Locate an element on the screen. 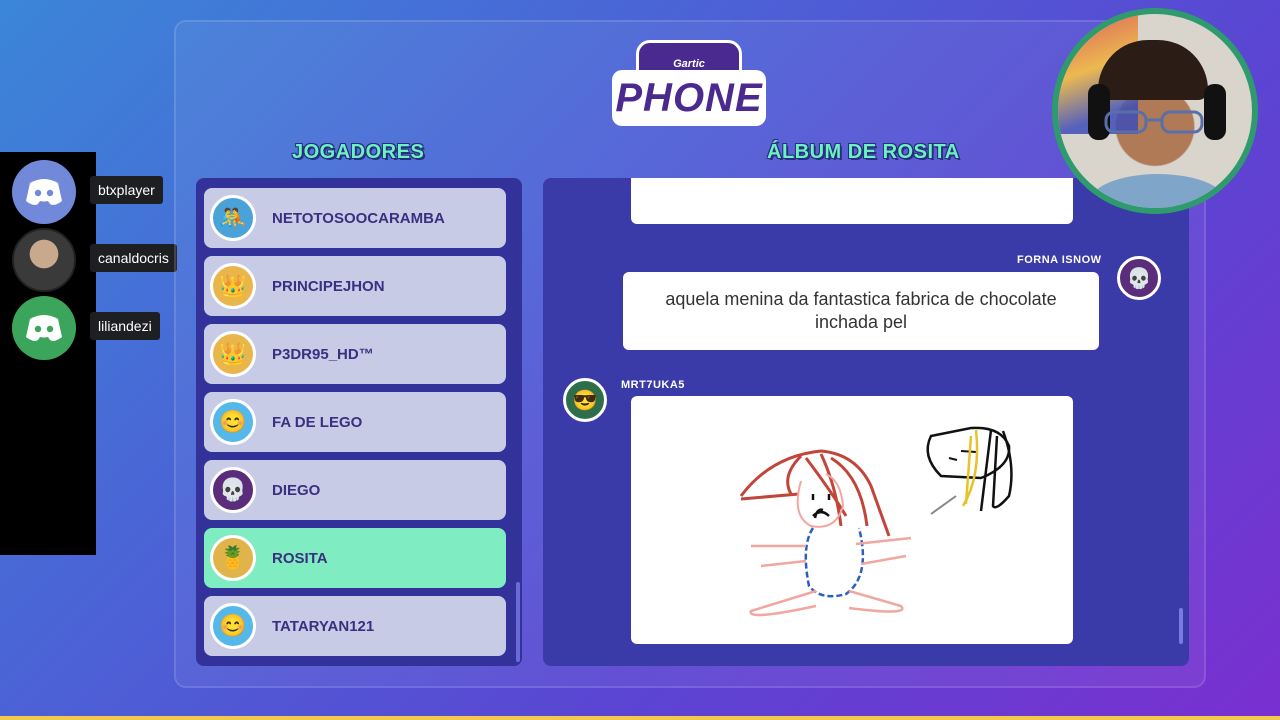 The height and width of the screenshot is (720, 1280). player-name: P3DR95_HD™ is located at coordinates (323, 354).